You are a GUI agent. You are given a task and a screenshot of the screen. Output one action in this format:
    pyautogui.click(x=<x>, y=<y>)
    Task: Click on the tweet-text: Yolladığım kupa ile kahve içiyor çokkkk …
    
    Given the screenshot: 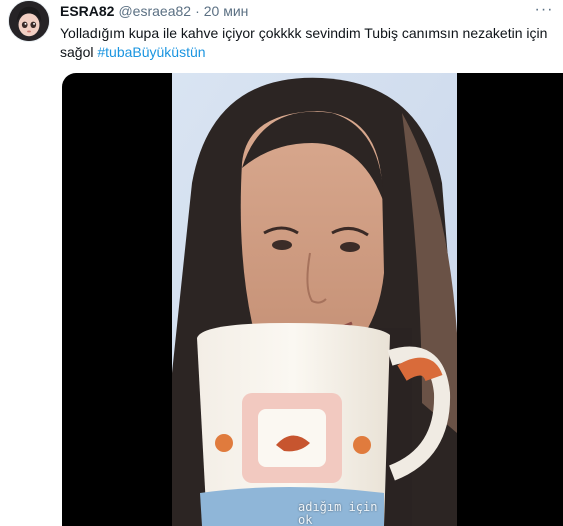 What is the action you would take?
    pyautogui.click(x=307, y=43)
    